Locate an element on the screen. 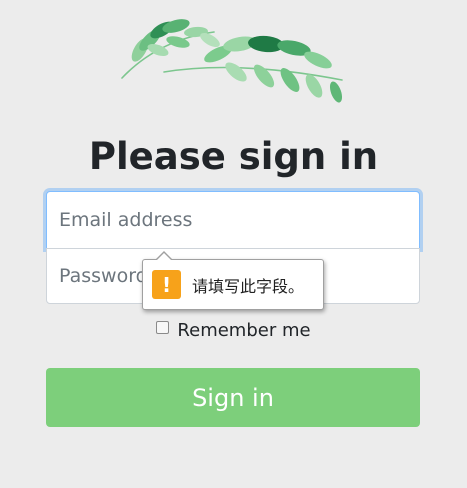 The width and height of the screenshot is (467, 488). validation-tooltip: ! 请填写此字段。 is located at coordinates (233, 280).